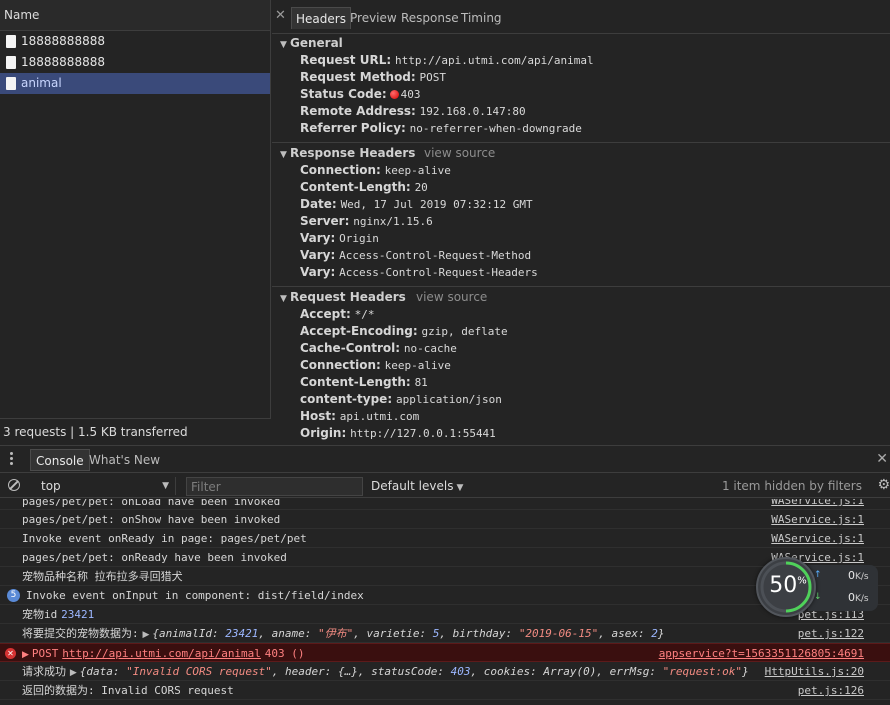  I want to click on network-speed-widget: ↑ 0K/s ↓ 0K/s 50%, so click(818, 587).